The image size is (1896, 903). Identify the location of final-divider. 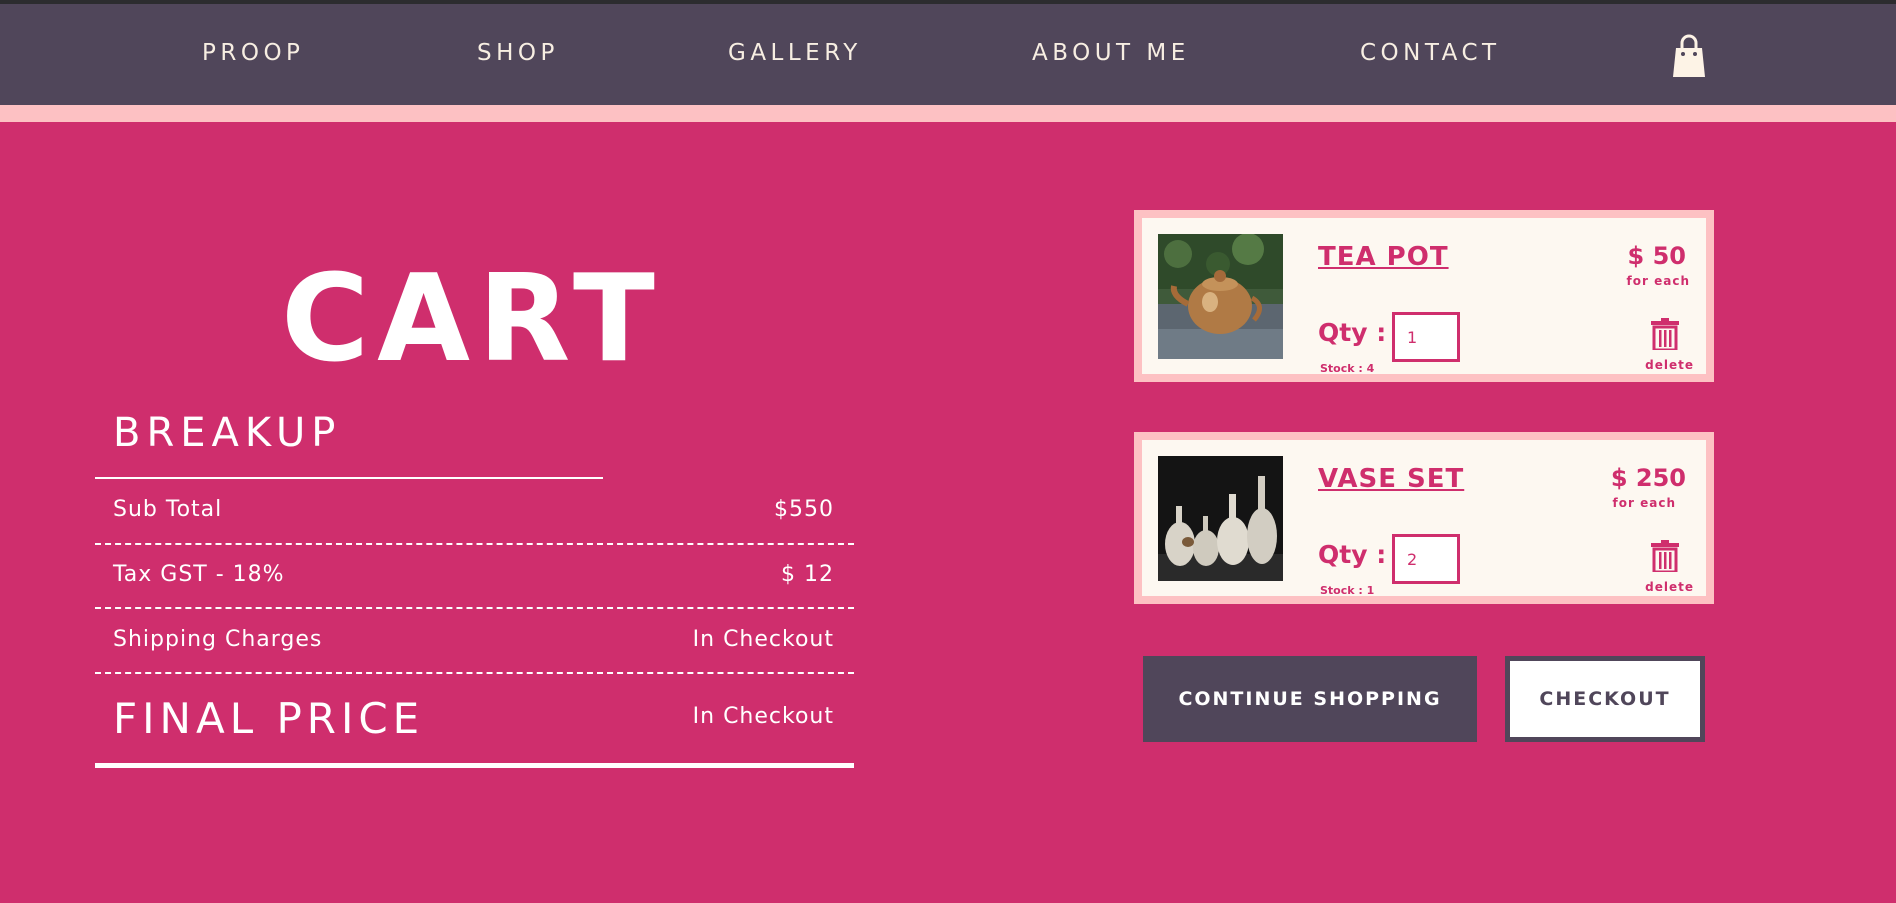
(474, 765).